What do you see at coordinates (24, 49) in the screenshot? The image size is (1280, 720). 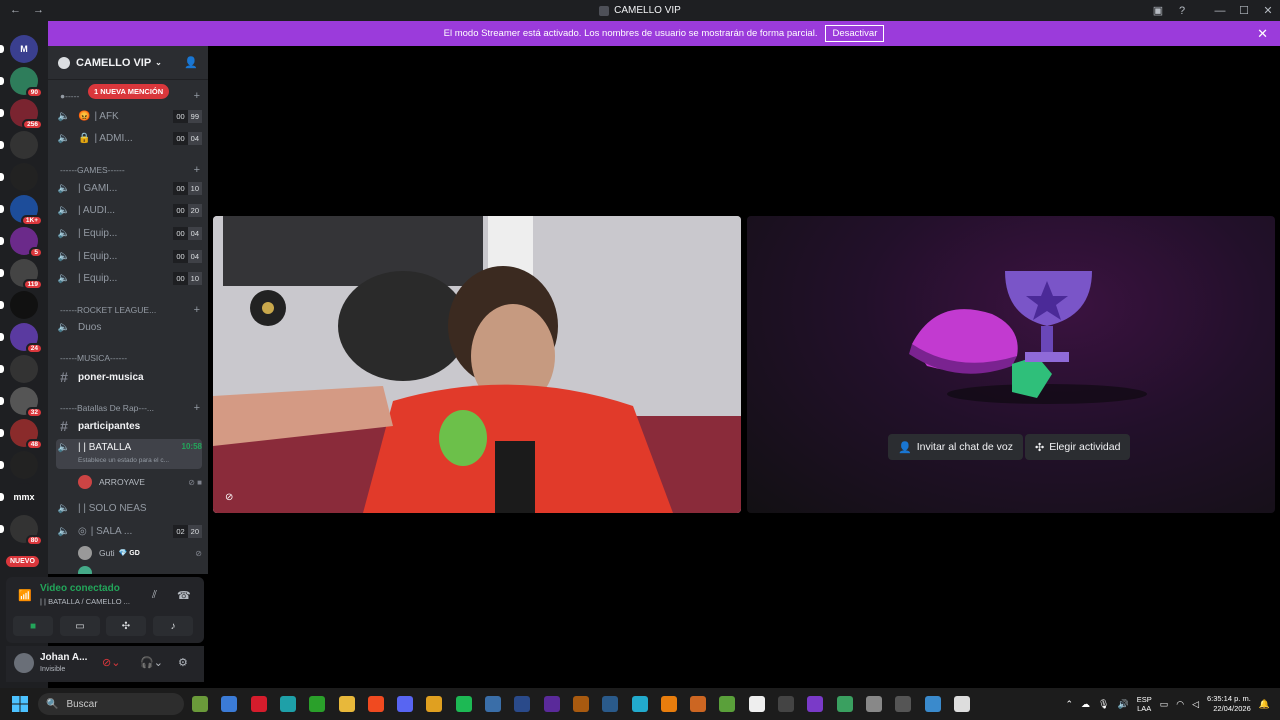 I see `server-icon-0: M` at bounding box center [24, 49].